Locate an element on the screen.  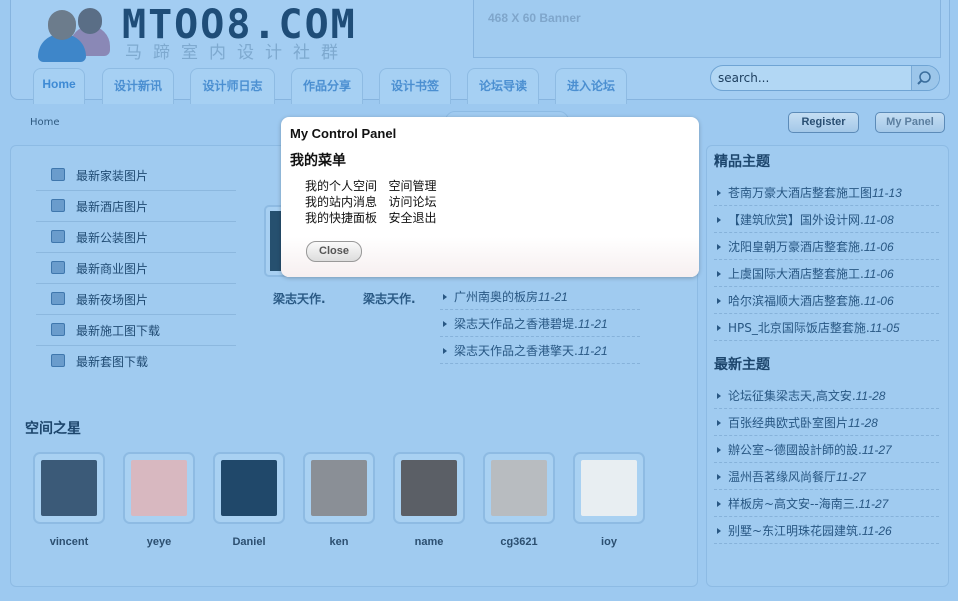
tab-design-news: 设计新讯 is located at coordinates (138, 86).